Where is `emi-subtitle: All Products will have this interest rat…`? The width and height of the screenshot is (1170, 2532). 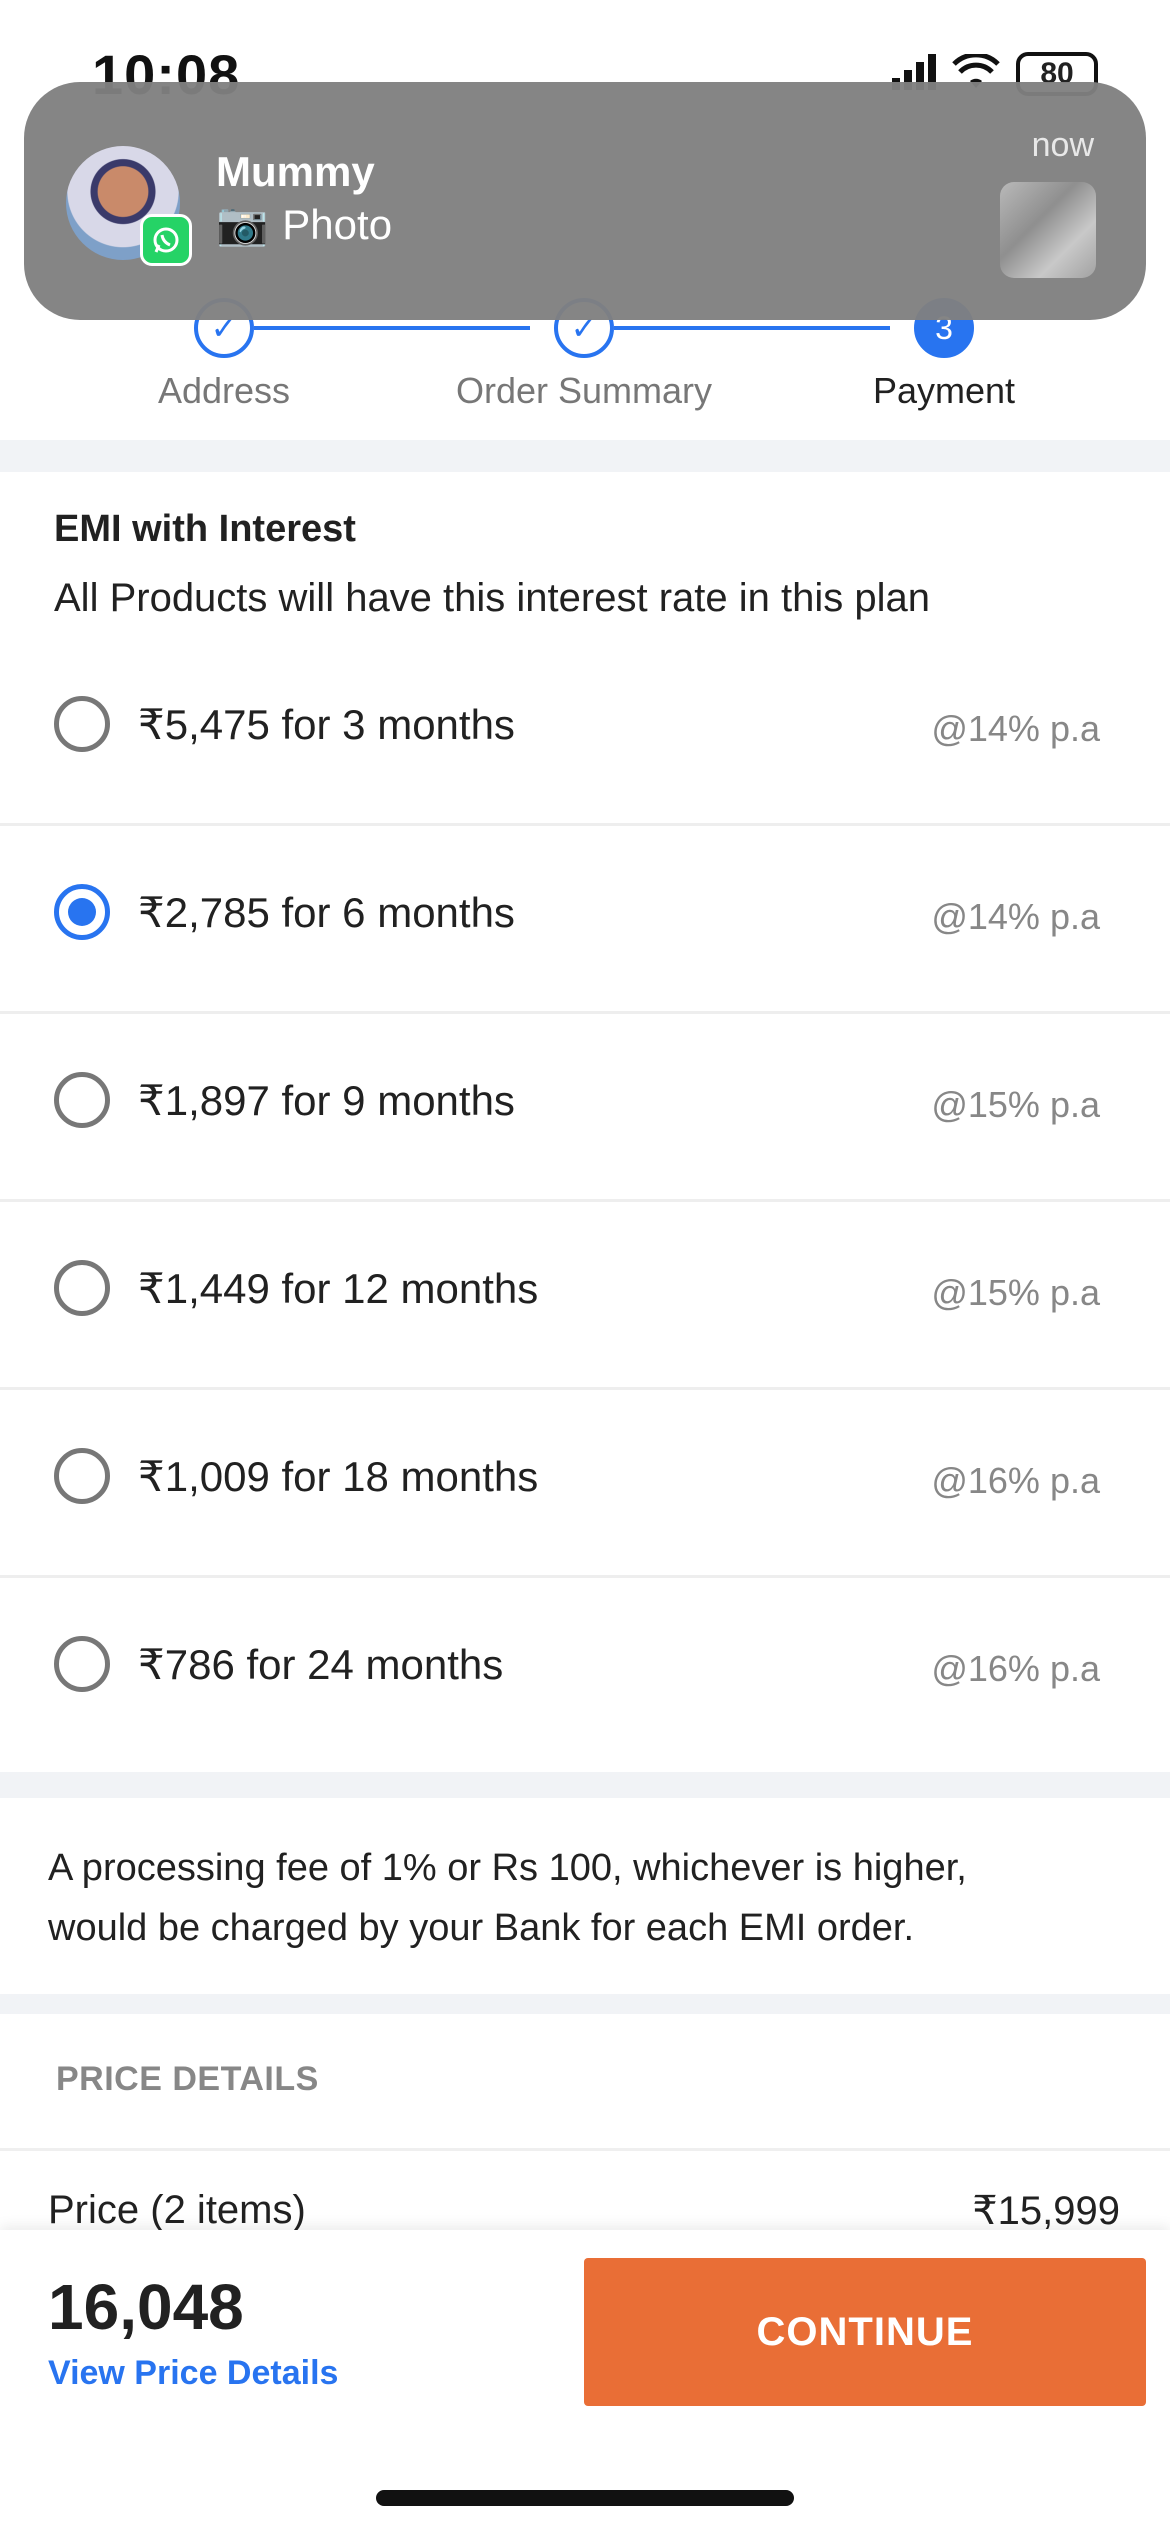
emi-subtitle: All Products will have this interest rat… is located at coordinates (492, 598).